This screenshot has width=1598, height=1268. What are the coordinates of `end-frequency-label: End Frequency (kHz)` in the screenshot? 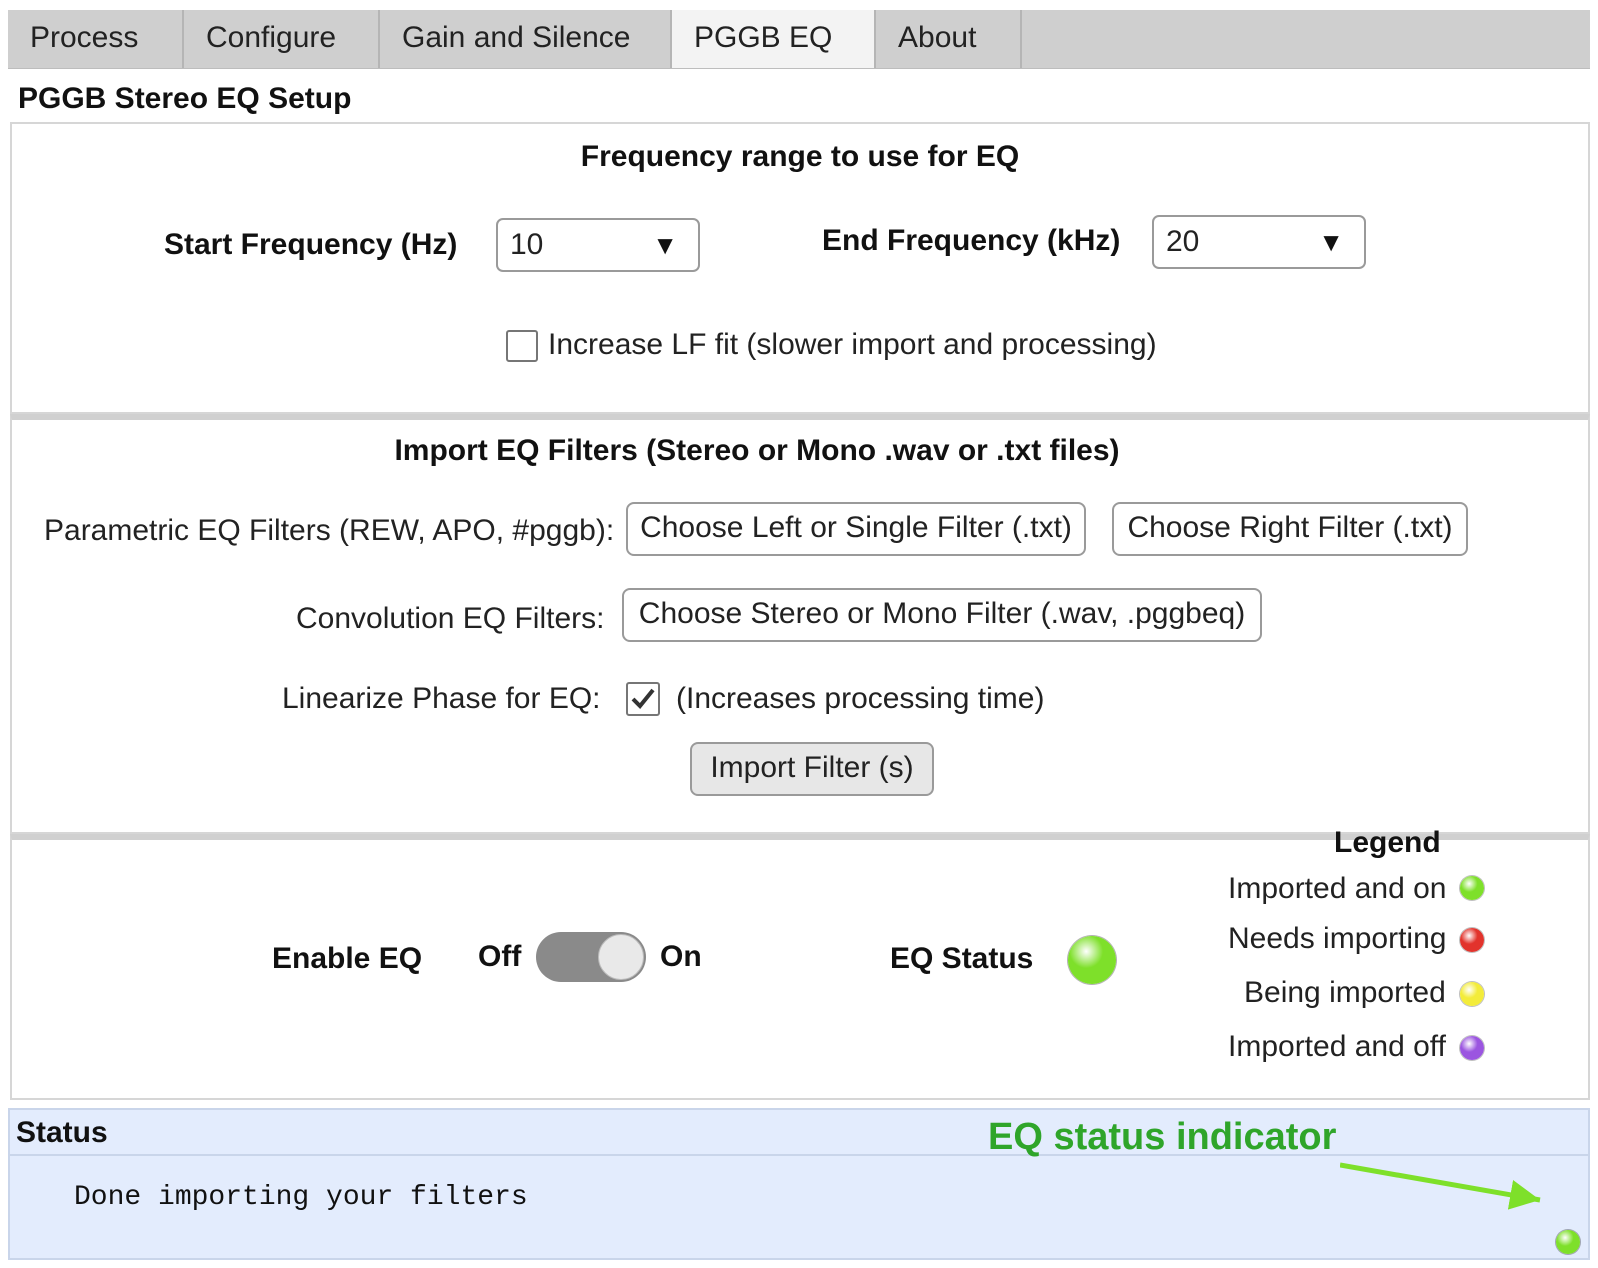 It's located at (971, 240).